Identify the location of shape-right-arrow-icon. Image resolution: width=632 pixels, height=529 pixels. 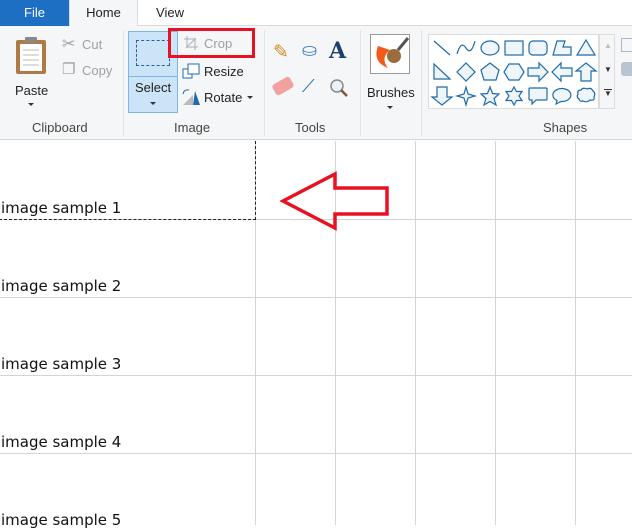
(538, 72).